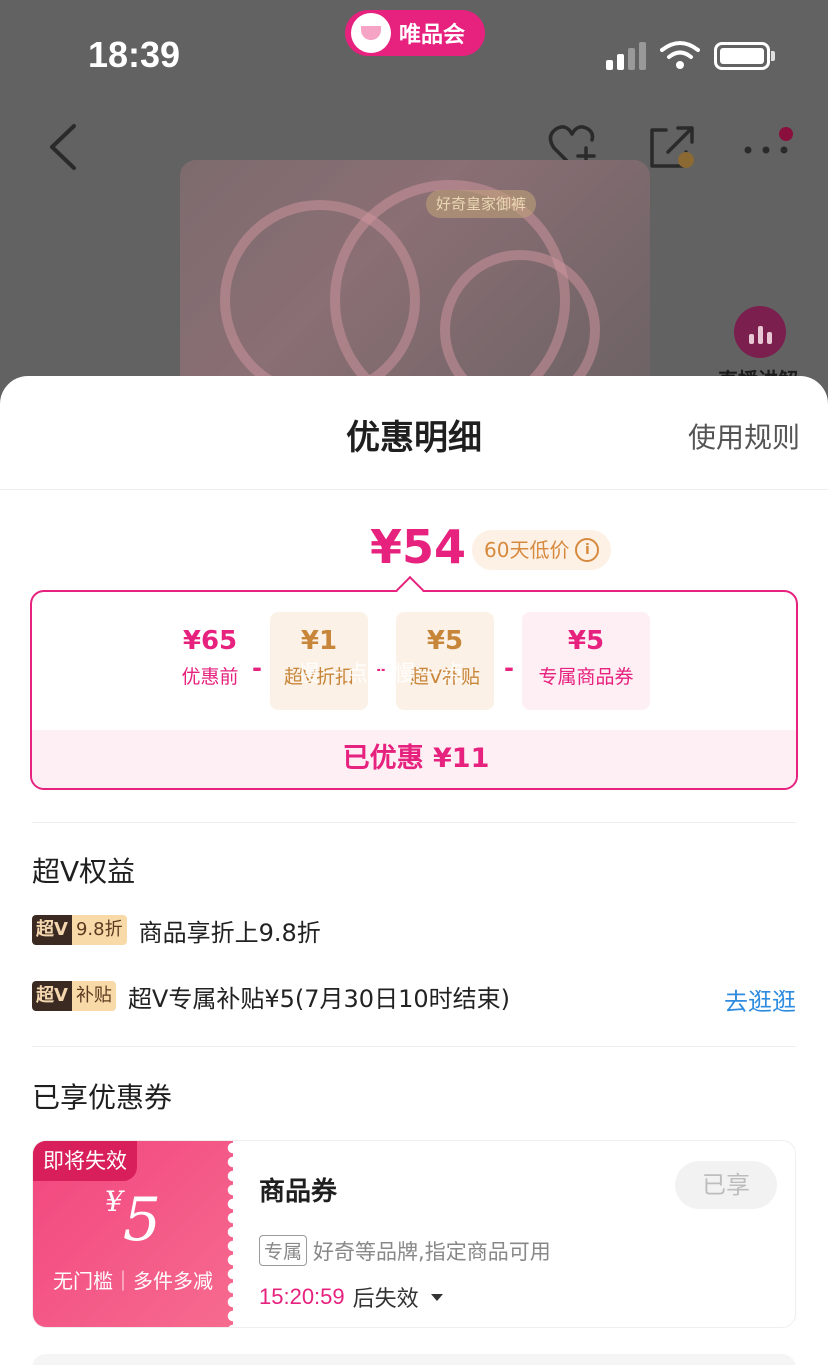  What do you see at coordinates (432, 35) in the screenshot?
I see `app-name: 唯品会` at bounding box center [432, 35].